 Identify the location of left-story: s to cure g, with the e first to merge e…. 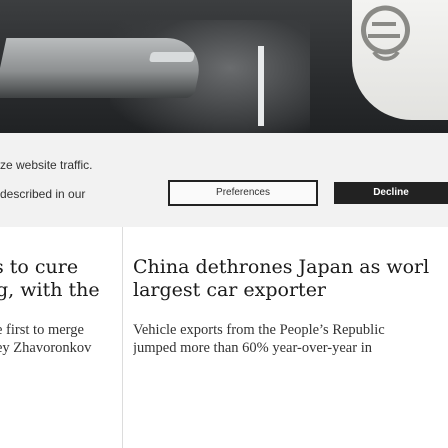
(58, 337).